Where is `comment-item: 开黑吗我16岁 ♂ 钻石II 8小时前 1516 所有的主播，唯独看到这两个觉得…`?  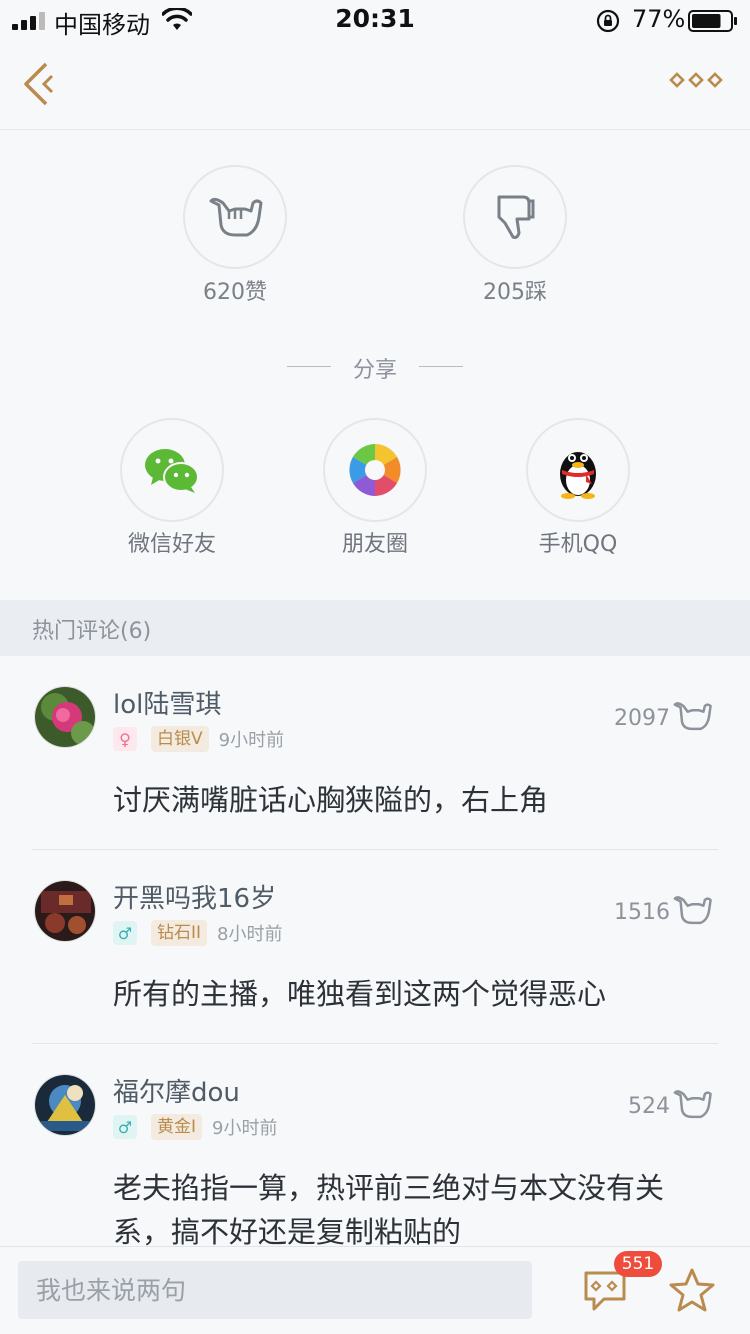
comment-item: 开黑吗我16岁 ♂ 钻石II 8小时前 1516 所有的主播，唯独看到这两个觉得… is located at coordinates (375, 947).